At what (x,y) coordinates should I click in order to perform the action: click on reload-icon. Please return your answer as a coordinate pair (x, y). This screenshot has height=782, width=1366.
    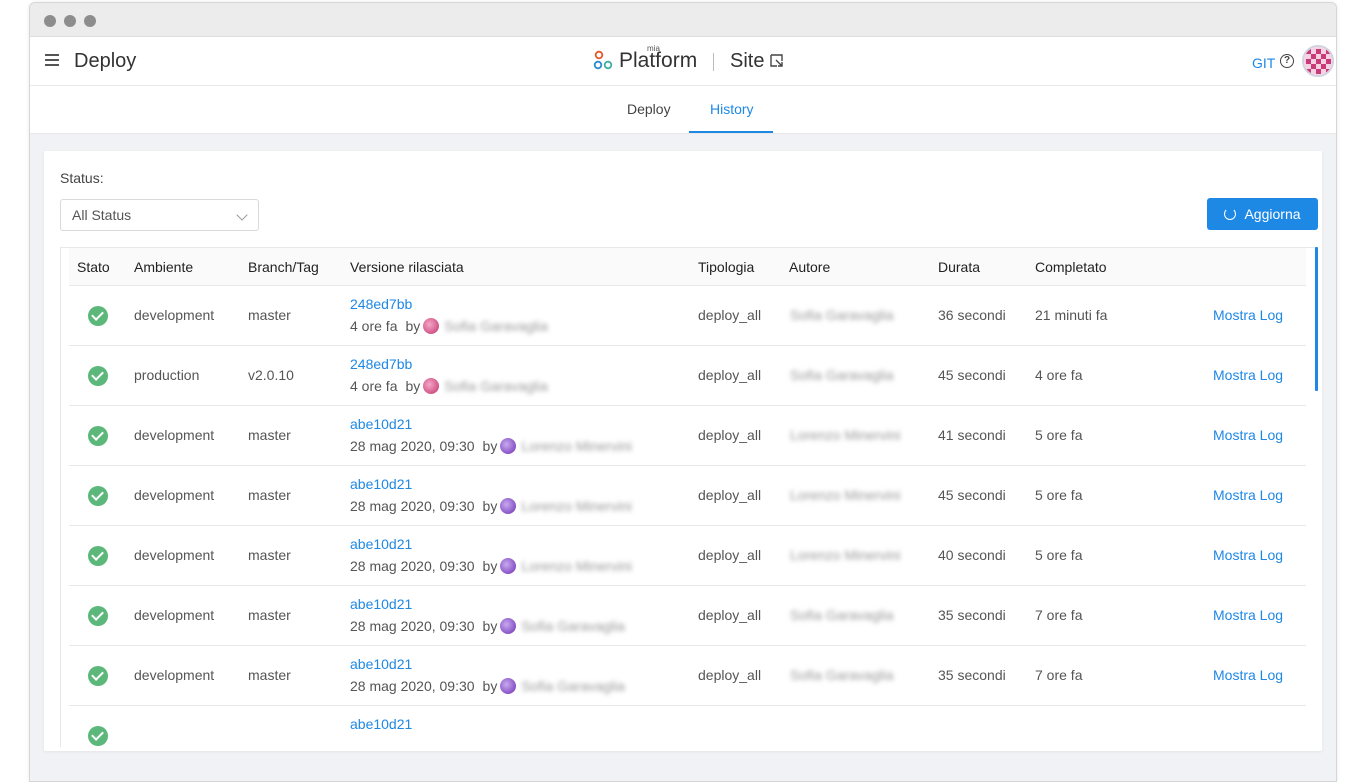
    Looking at the image, I should click on (1230, 214).